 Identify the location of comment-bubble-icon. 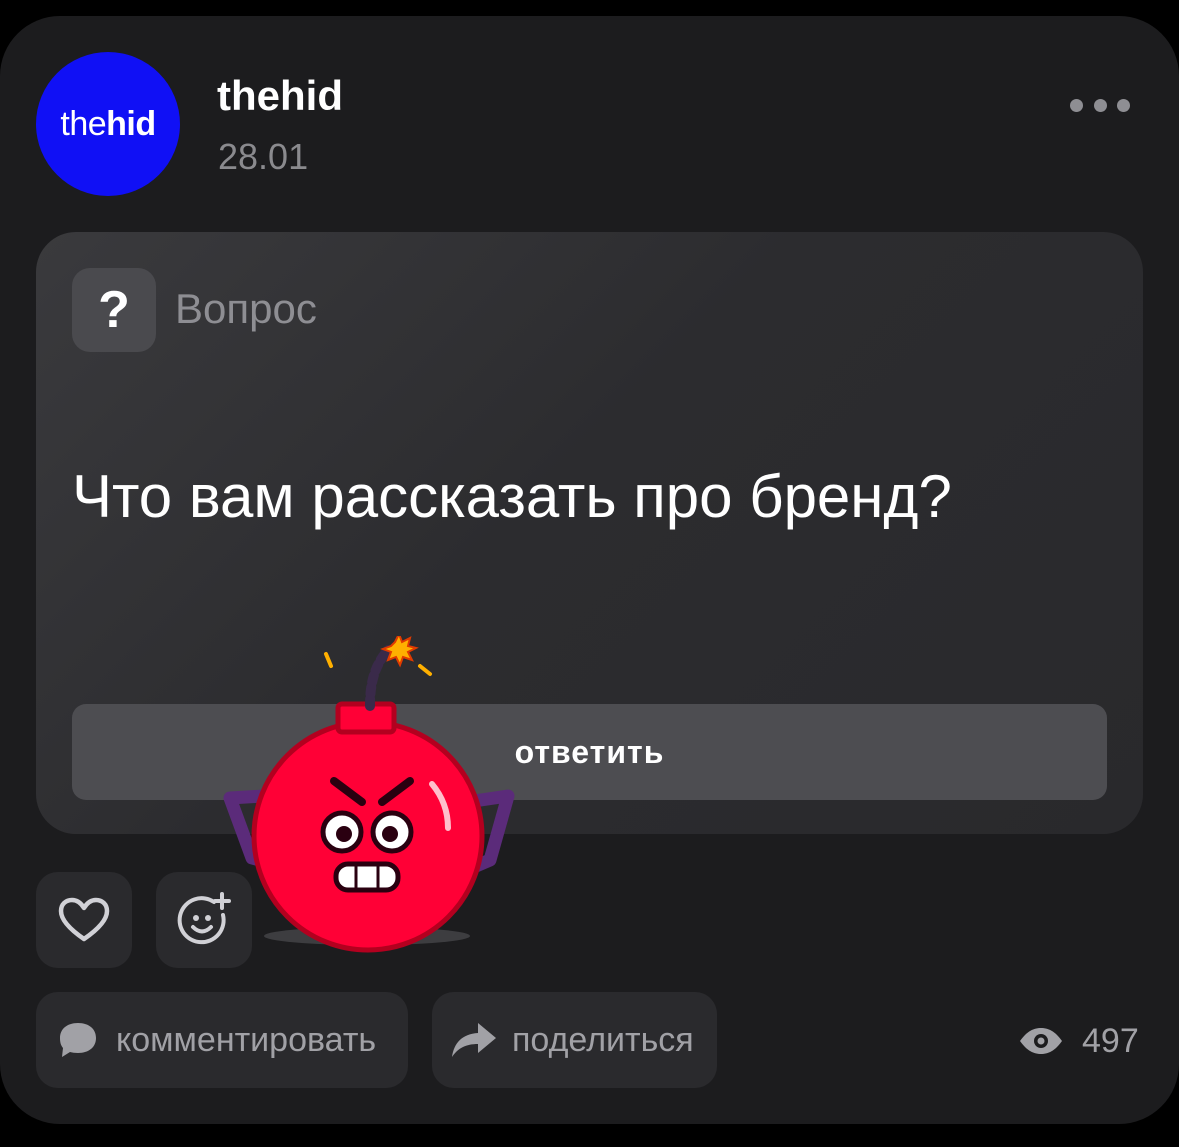
(78, 1040).